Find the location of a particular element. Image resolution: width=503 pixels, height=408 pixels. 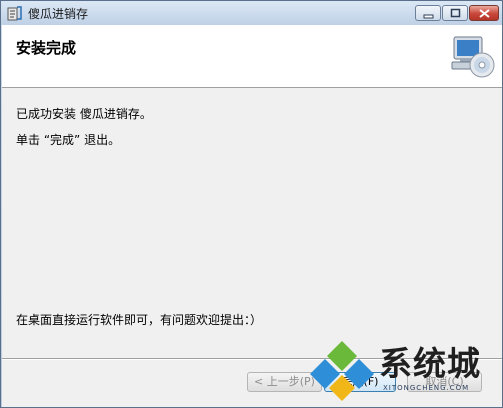

window-title: 傻瓜进销存 is located at coordinates (58, 14).